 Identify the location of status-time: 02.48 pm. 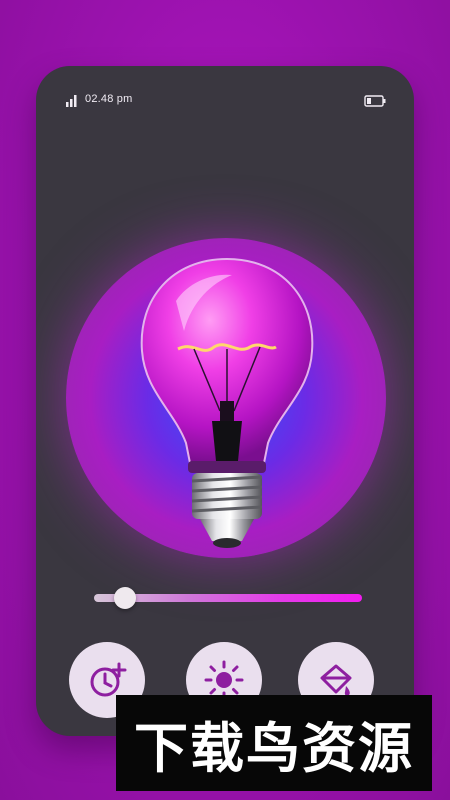
(109, 99).